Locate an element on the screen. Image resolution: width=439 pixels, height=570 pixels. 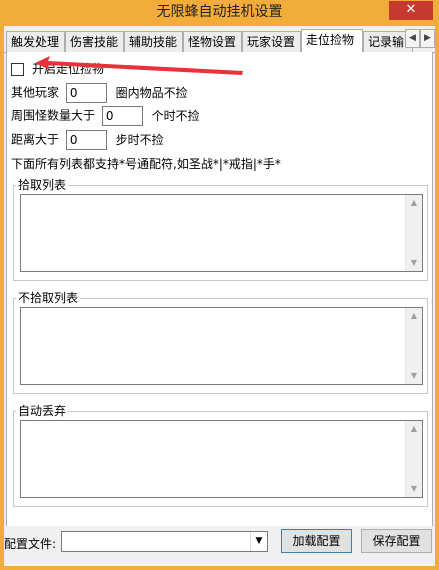
window-title: 无限蜂自动挂机设置 is located at coordinates (219, 12).